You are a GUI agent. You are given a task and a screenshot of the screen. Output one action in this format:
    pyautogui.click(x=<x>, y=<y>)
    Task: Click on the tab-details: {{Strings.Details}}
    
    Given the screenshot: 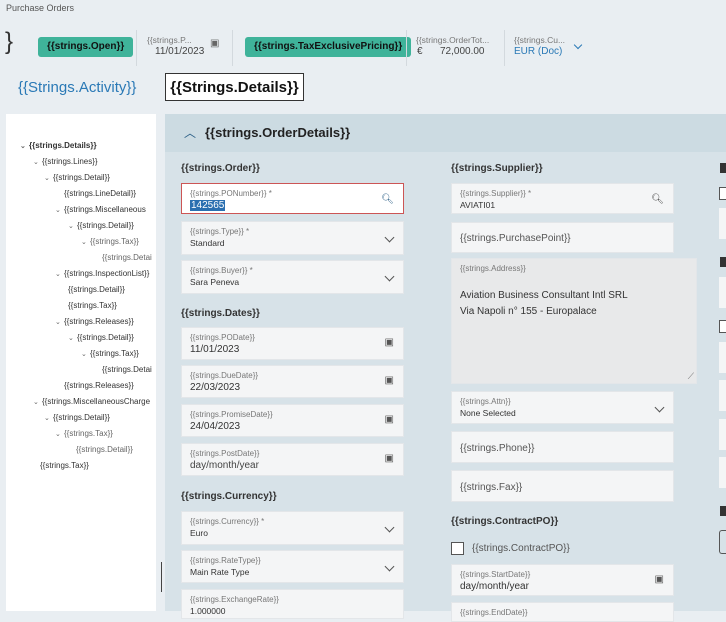 What is the action you would take?
    pyautogui.click(x=234, y=87)
    